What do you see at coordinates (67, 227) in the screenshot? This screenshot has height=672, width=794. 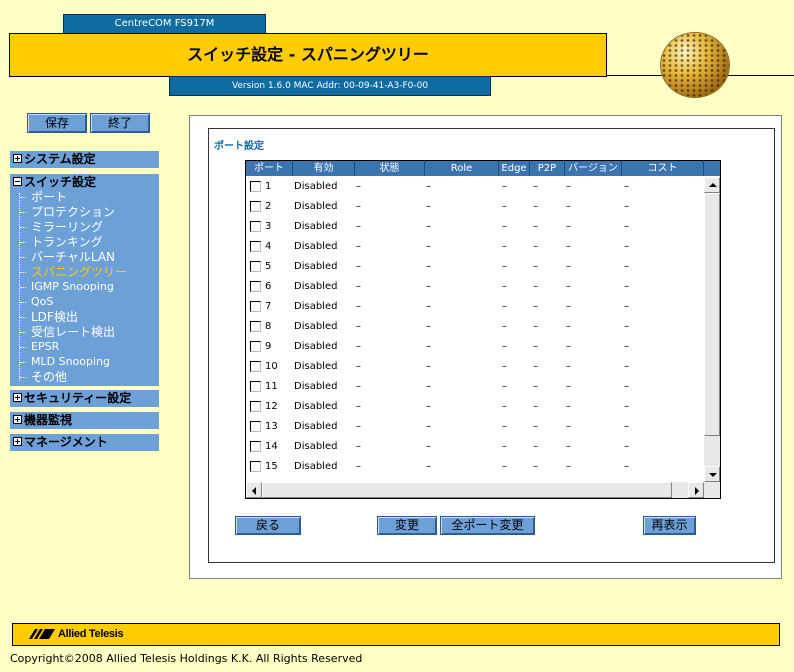 I see `sidebar-item: ミラーリング` at bounding box center [67, 227].